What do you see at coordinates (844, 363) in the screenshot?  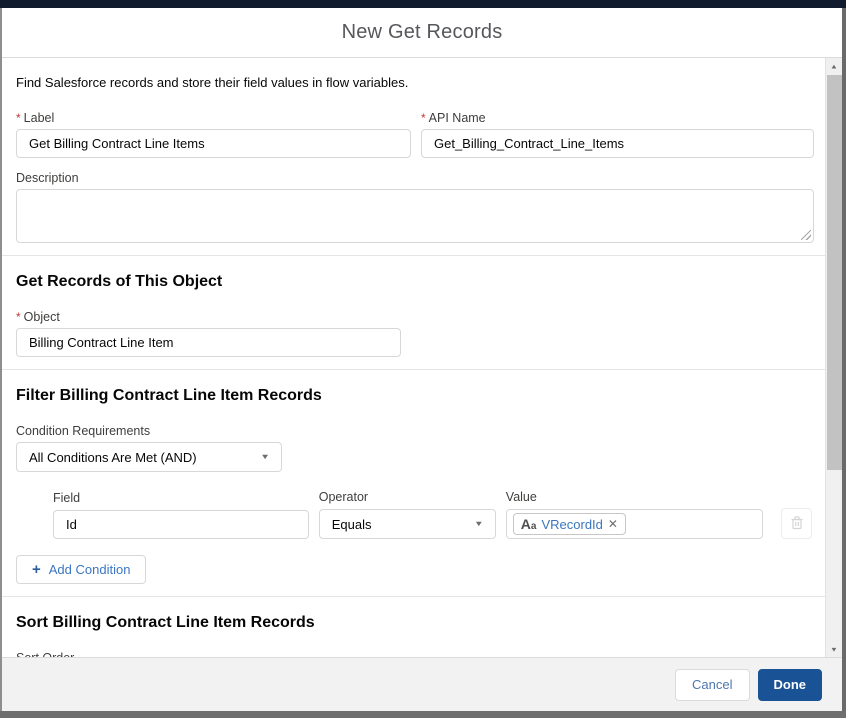 I see `background-right-edge` at bounding box center [844, 363].